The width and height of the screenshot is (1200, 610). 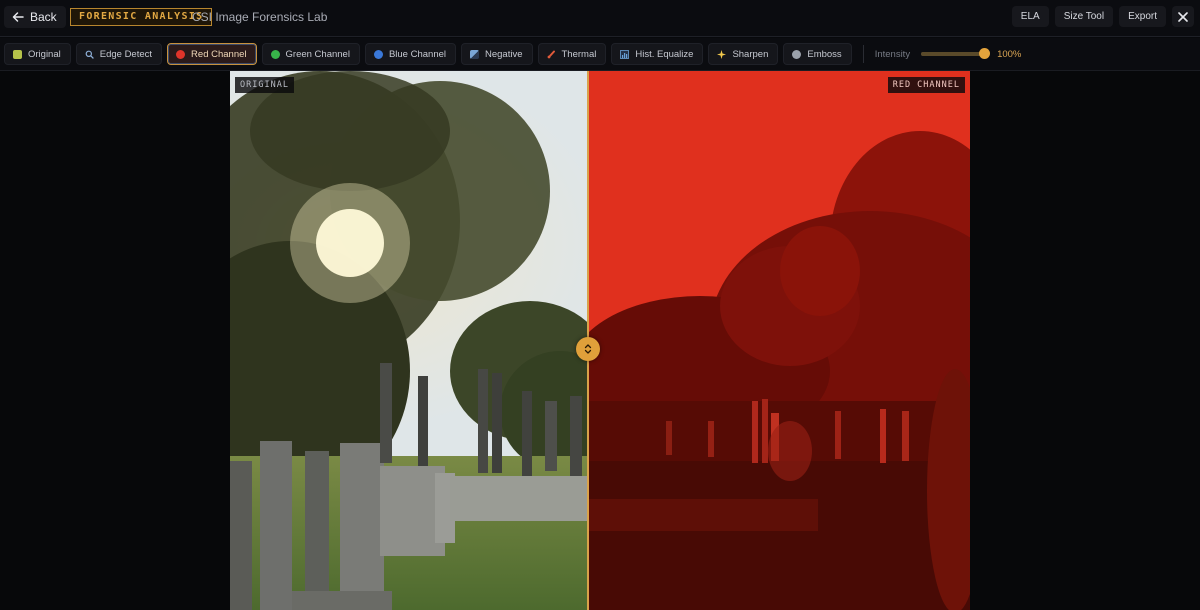 What do you see at coordinates (317, 54) in the screenshot?
I see `filter-label: Green Channel` at bounding box center [317, 54].